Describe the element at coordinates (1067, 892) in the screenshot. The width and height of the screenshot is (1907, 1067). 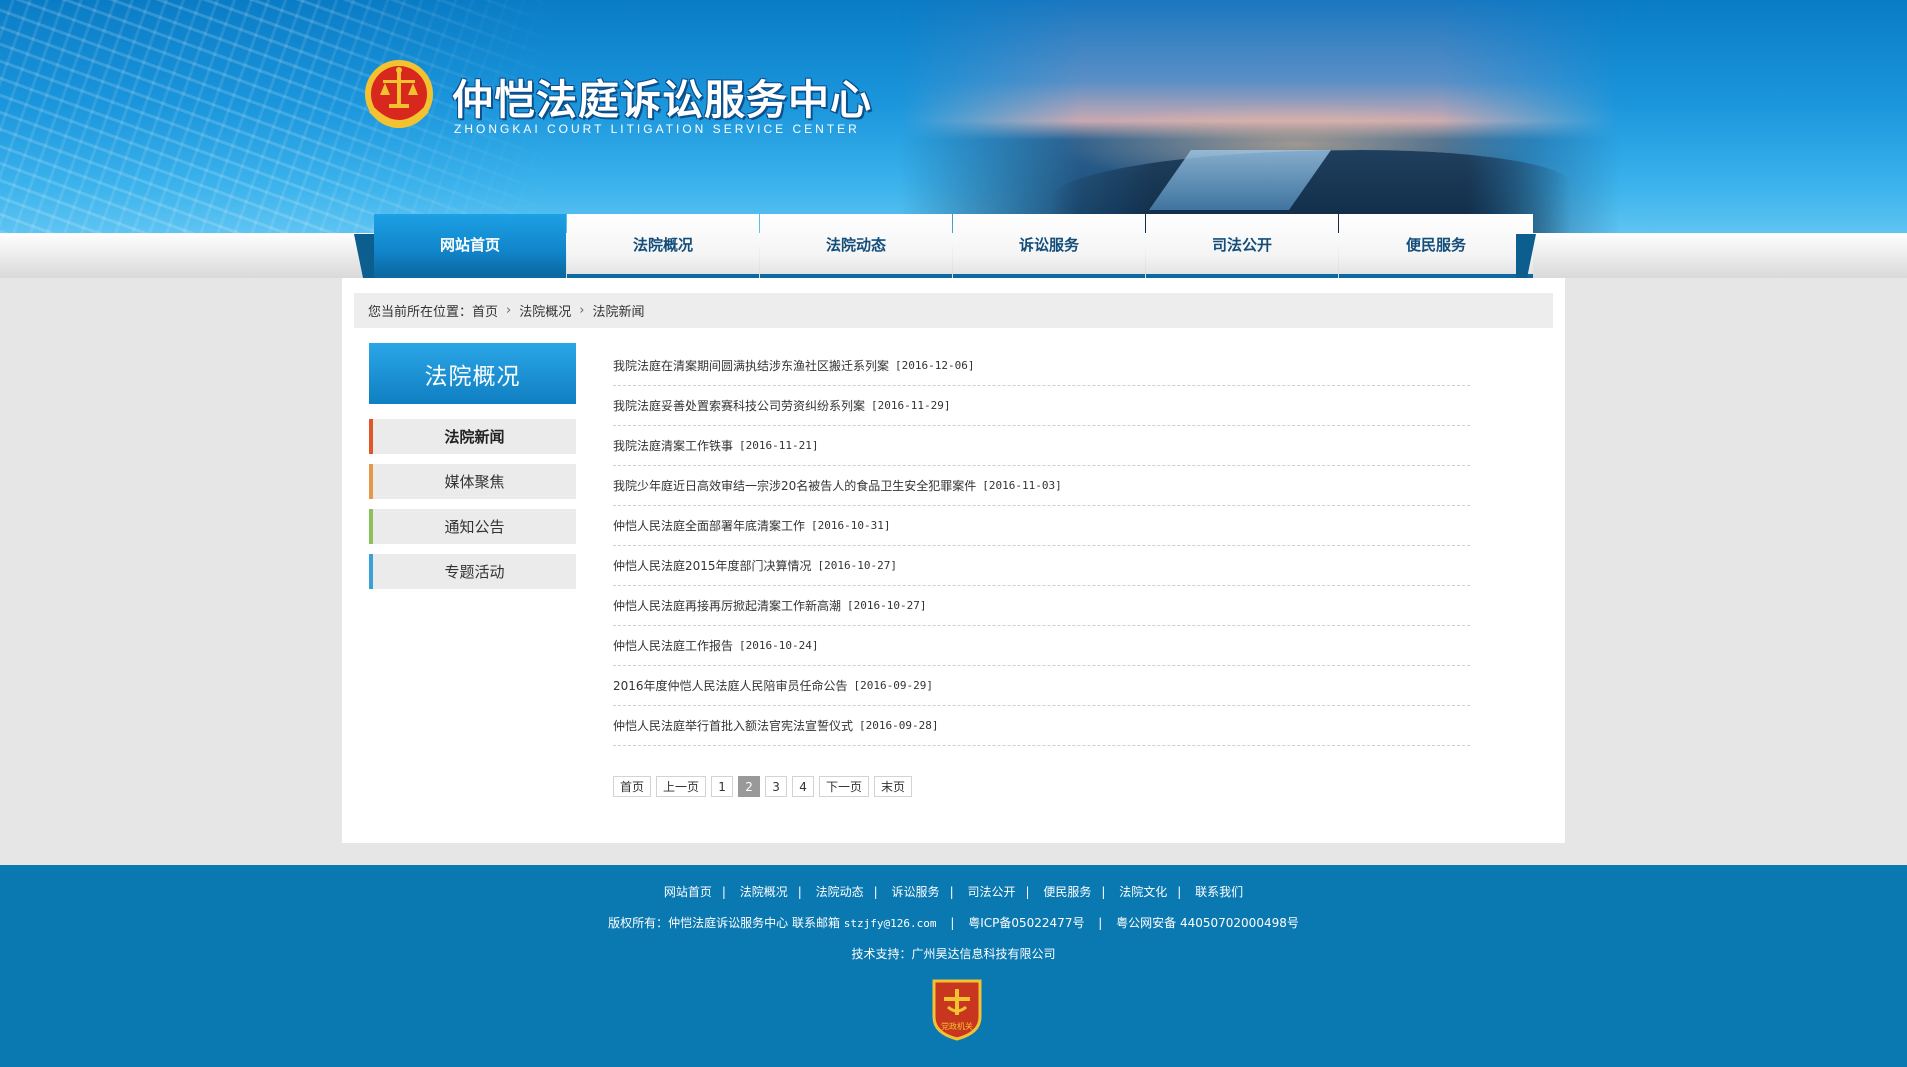
I see `footer-link-public-service: 便民服务` at that location.